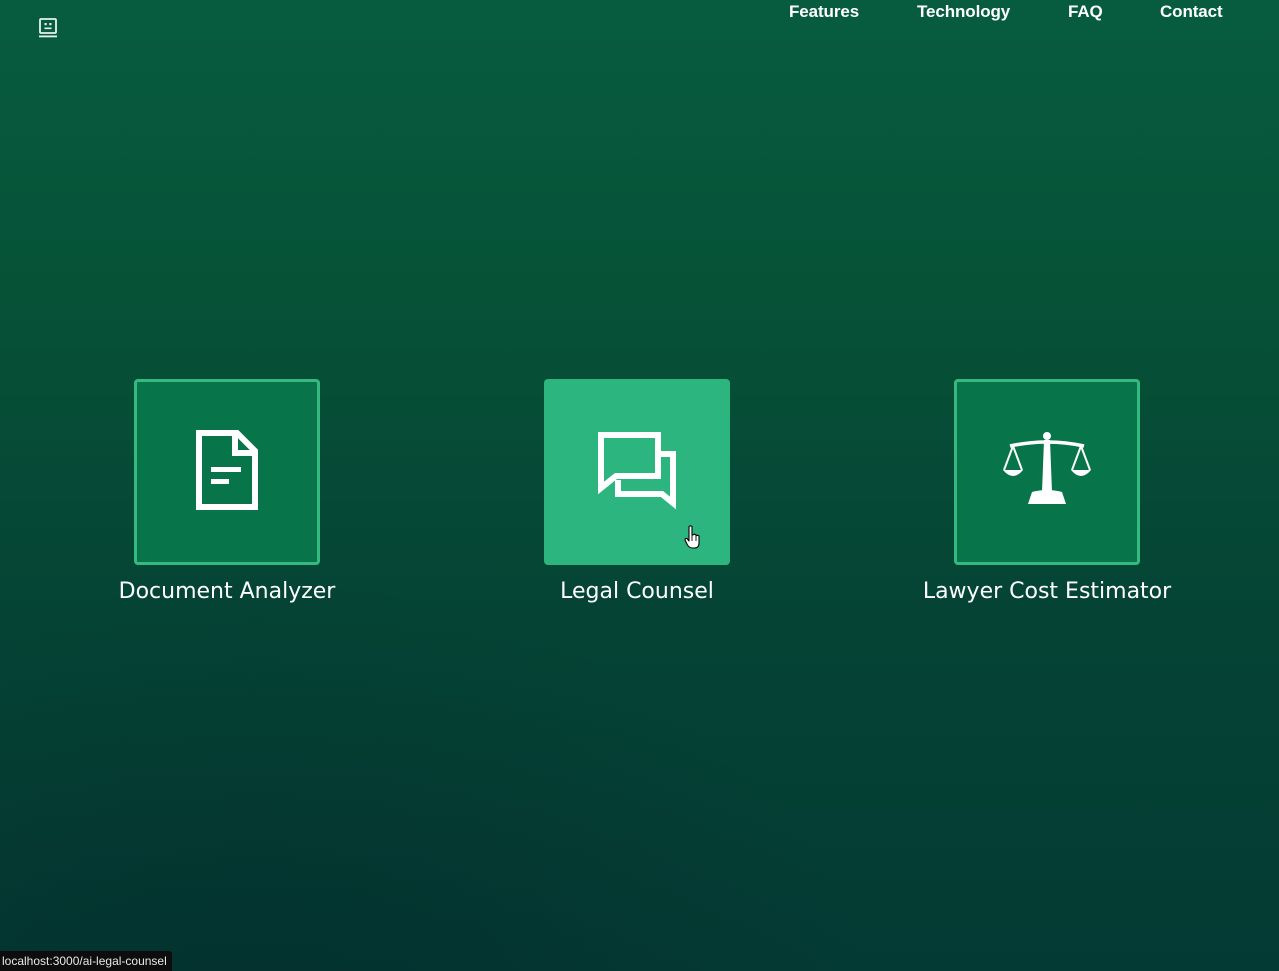  I want to click on document-analyzer-card, so click(227, 472).